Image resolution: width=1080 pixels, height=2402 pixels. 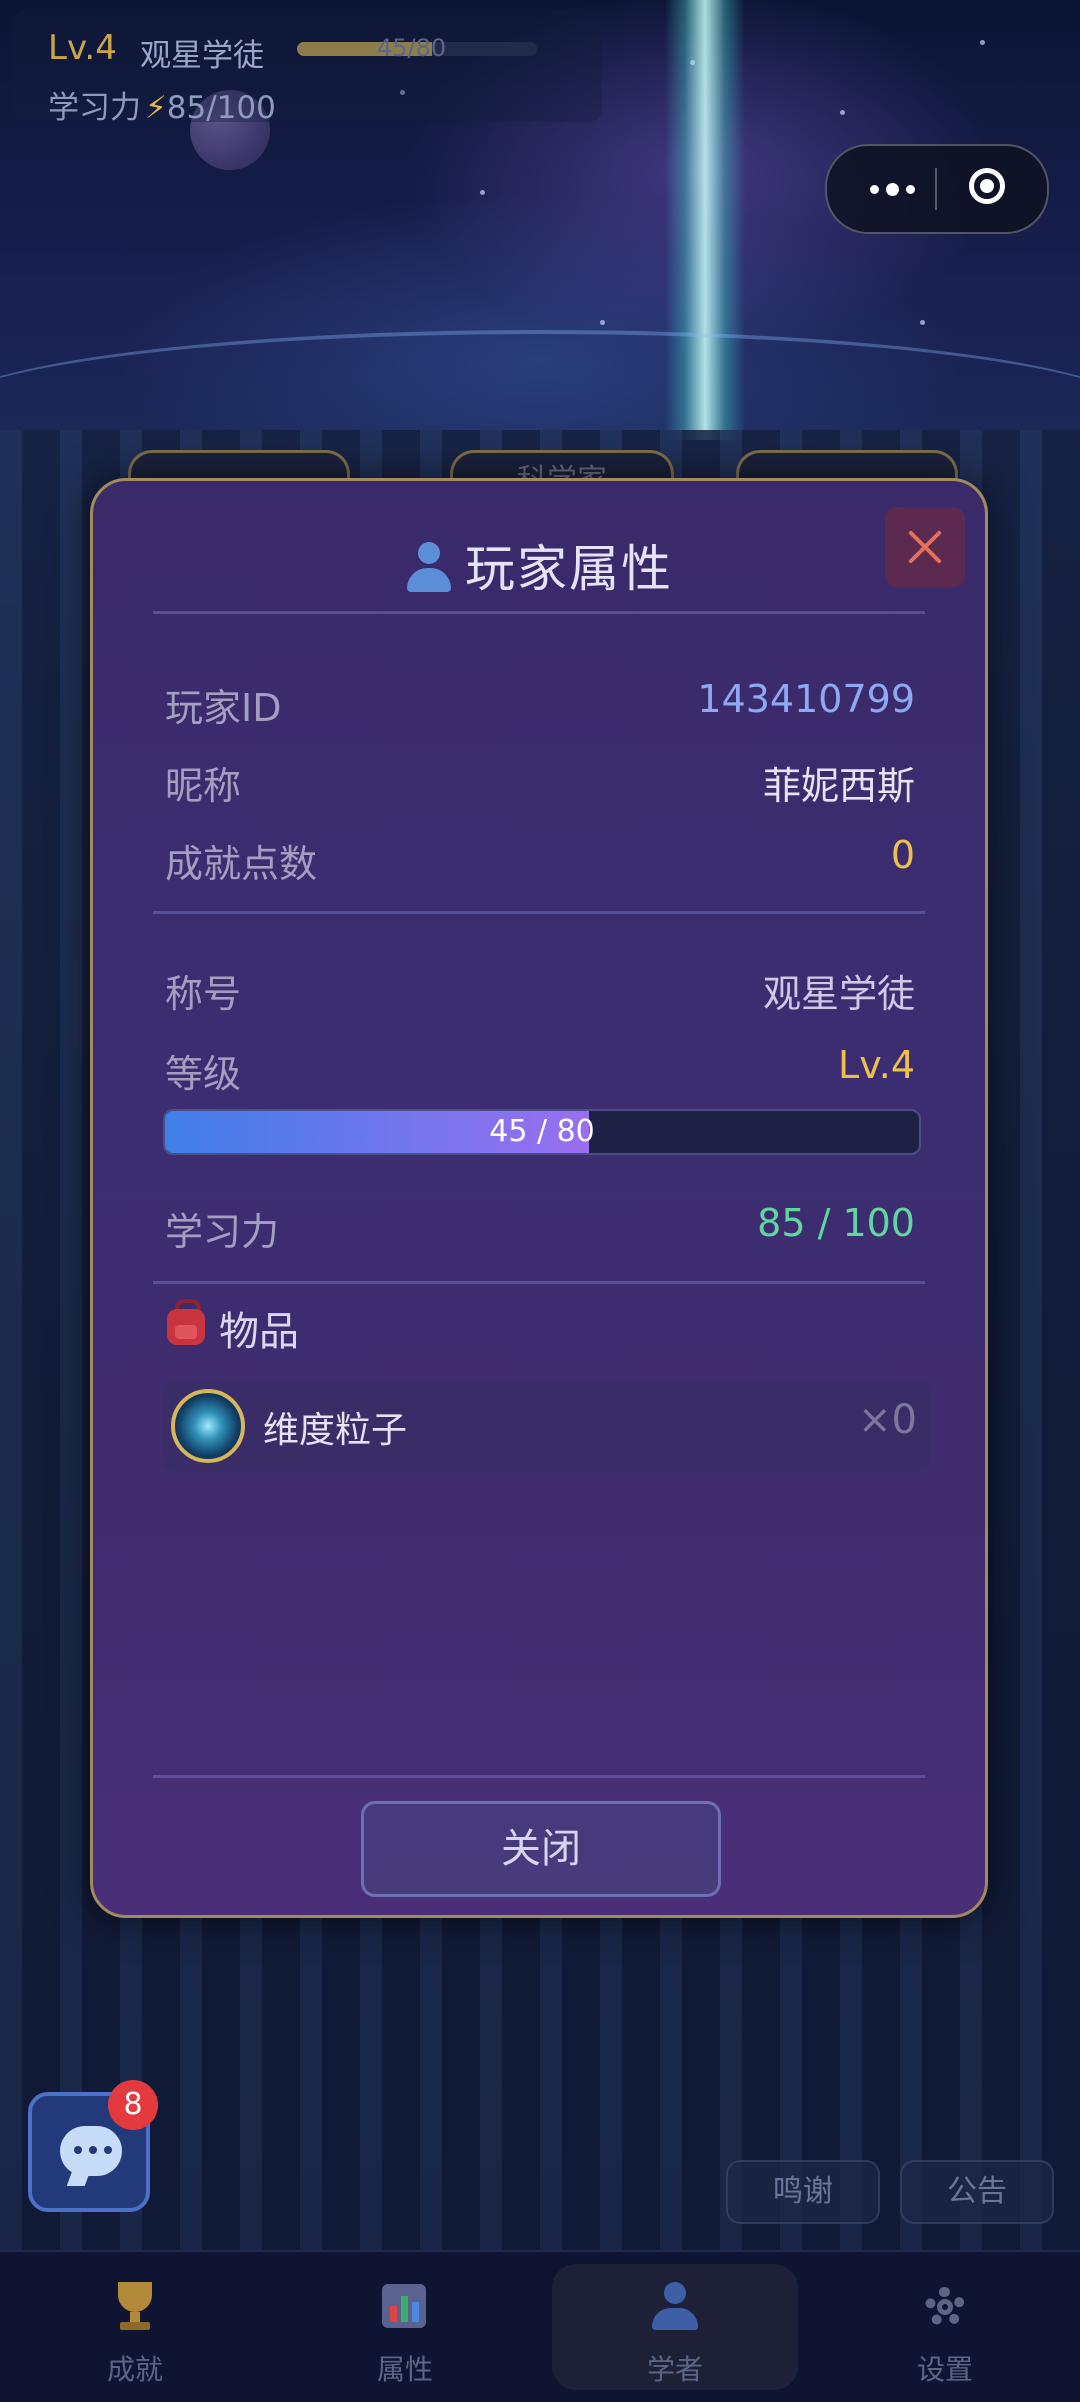 What do you see at coordinates (335, 1430) in the screenshot?
I see `item-name: 维度粒子` at bounding box center [335, 1430].